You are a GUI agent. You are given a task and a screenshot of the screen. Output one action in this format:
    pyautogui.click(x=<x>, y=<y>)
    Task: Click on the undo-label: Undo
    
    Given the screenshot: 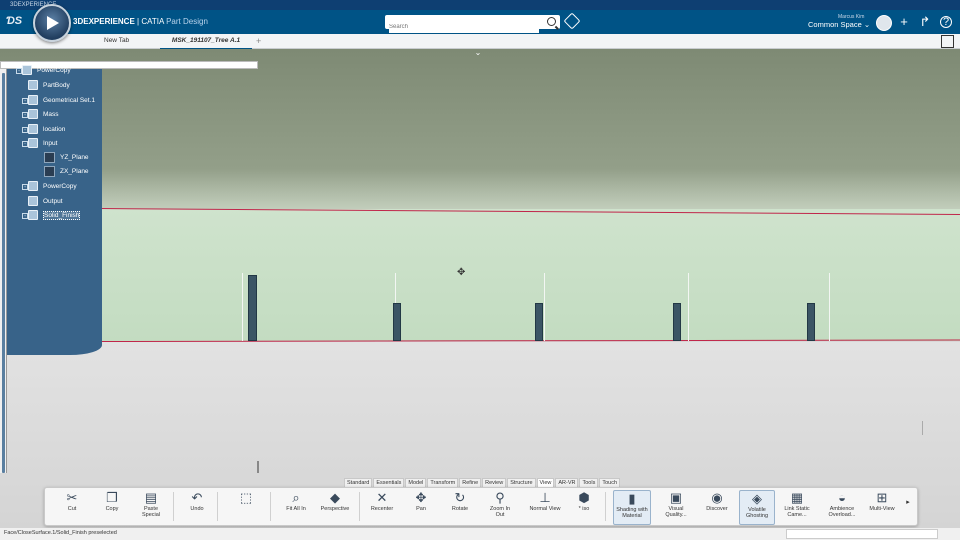 What is the action you would take?
    pyautogui.click(x=197, y=509)
    